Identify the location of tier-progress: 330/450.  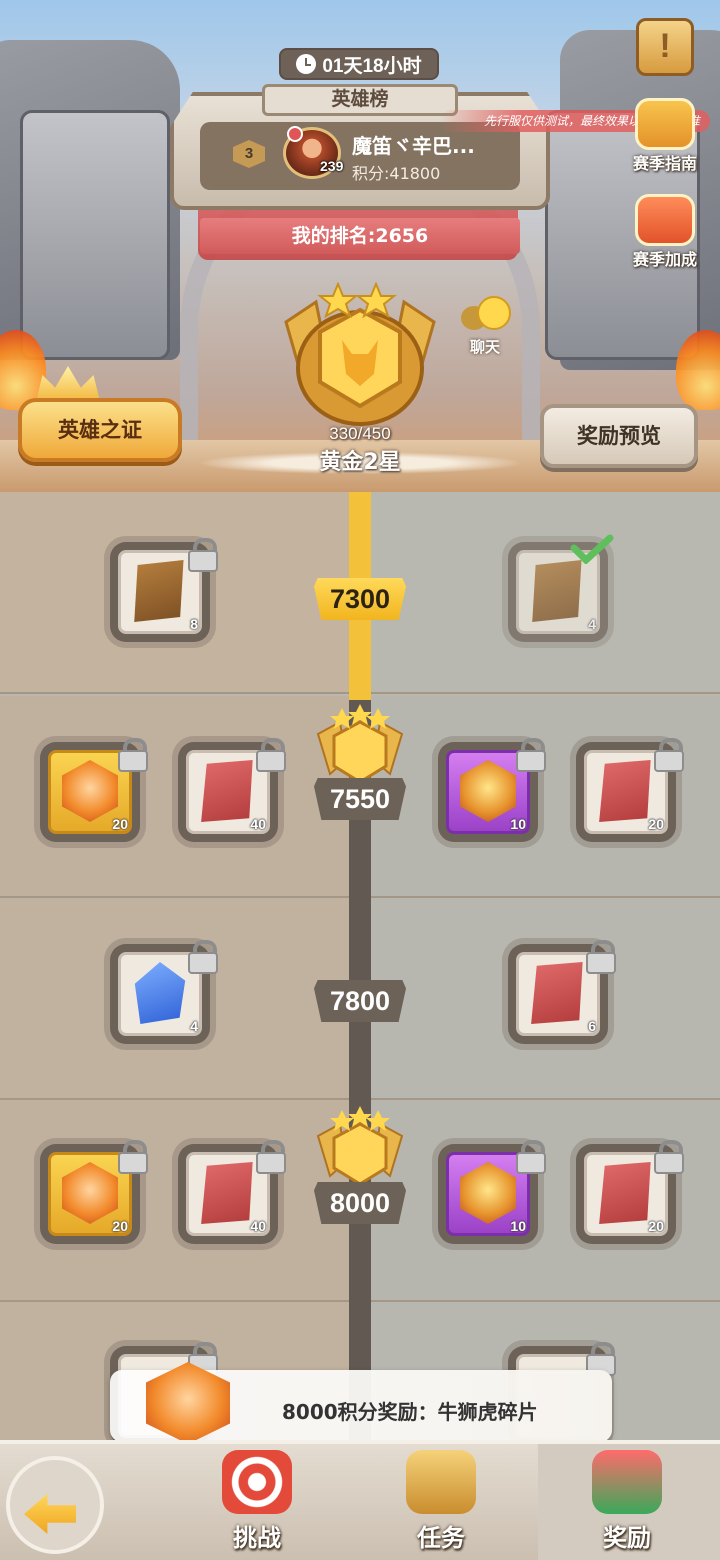
(360, 433).